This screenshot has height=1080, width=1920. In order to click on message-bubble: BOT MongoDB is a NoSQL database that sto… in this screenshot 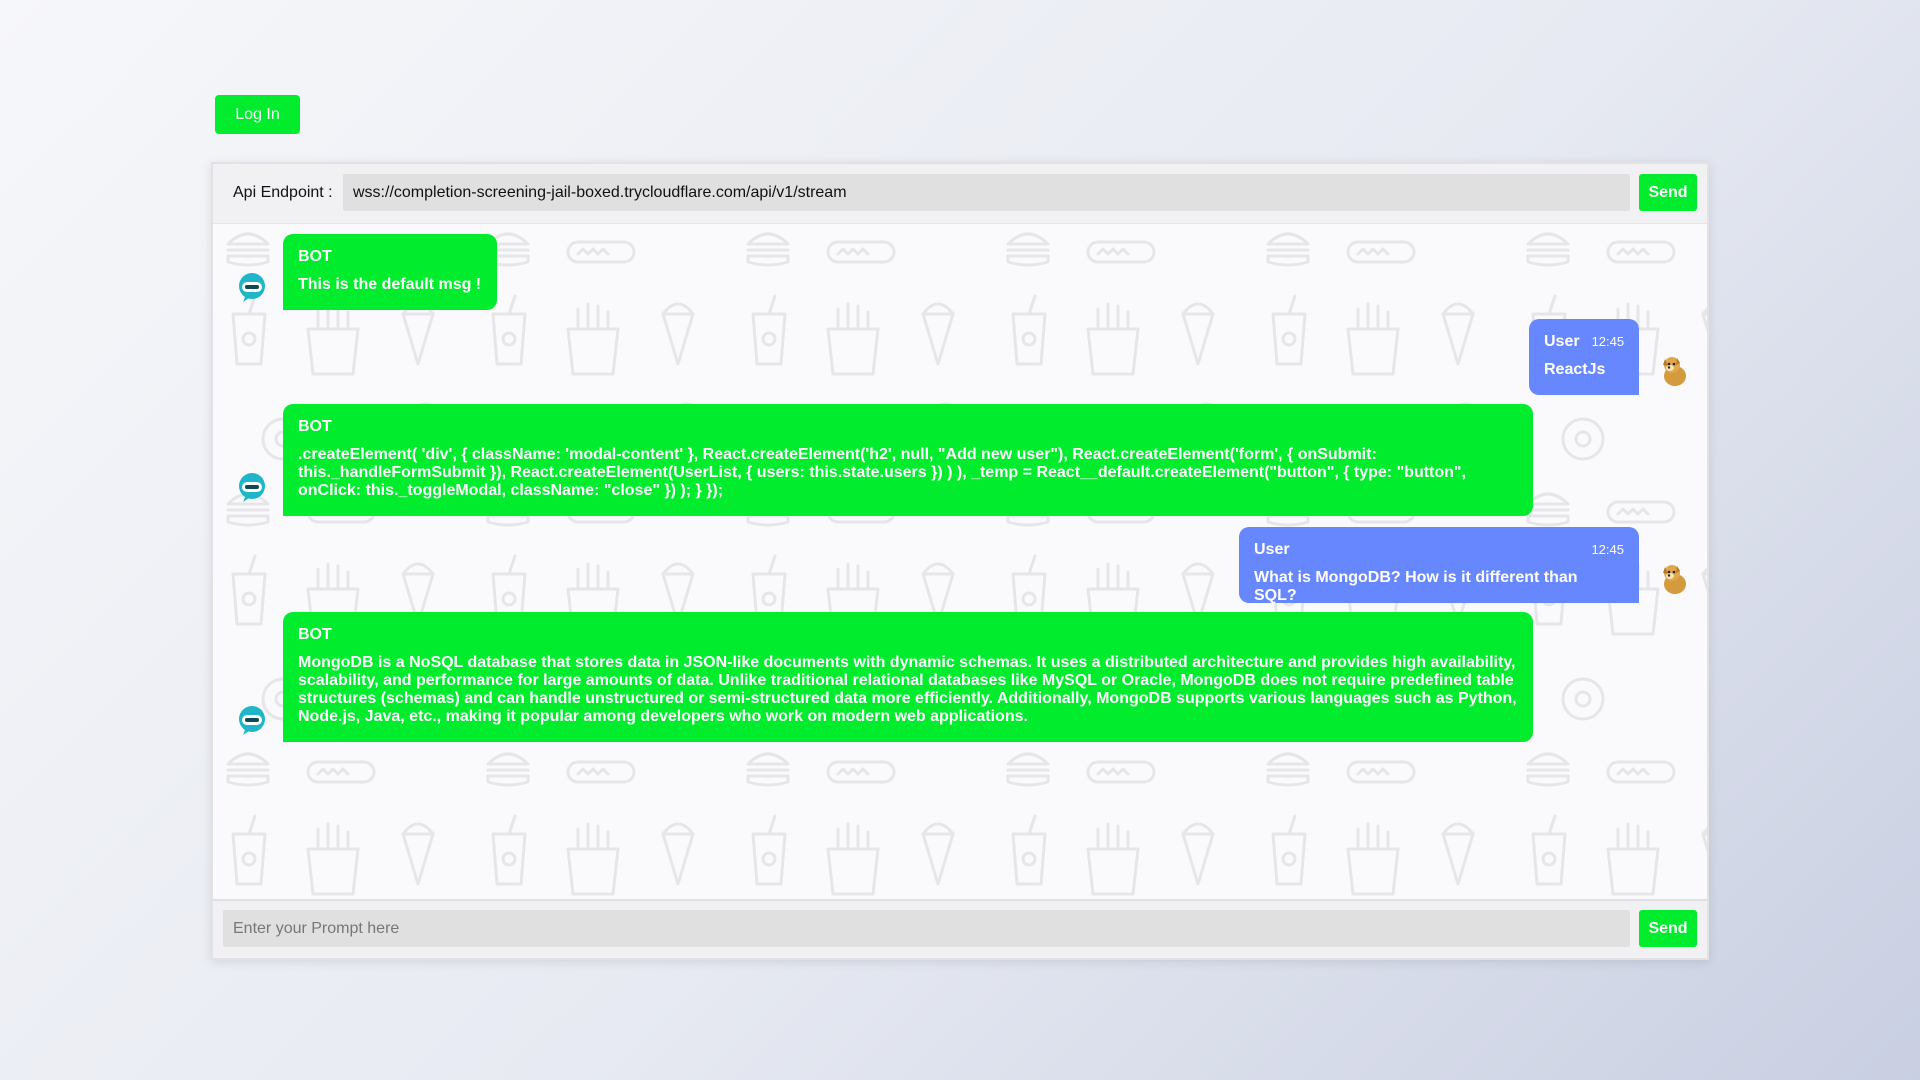, I will do `click(908, 677)`.